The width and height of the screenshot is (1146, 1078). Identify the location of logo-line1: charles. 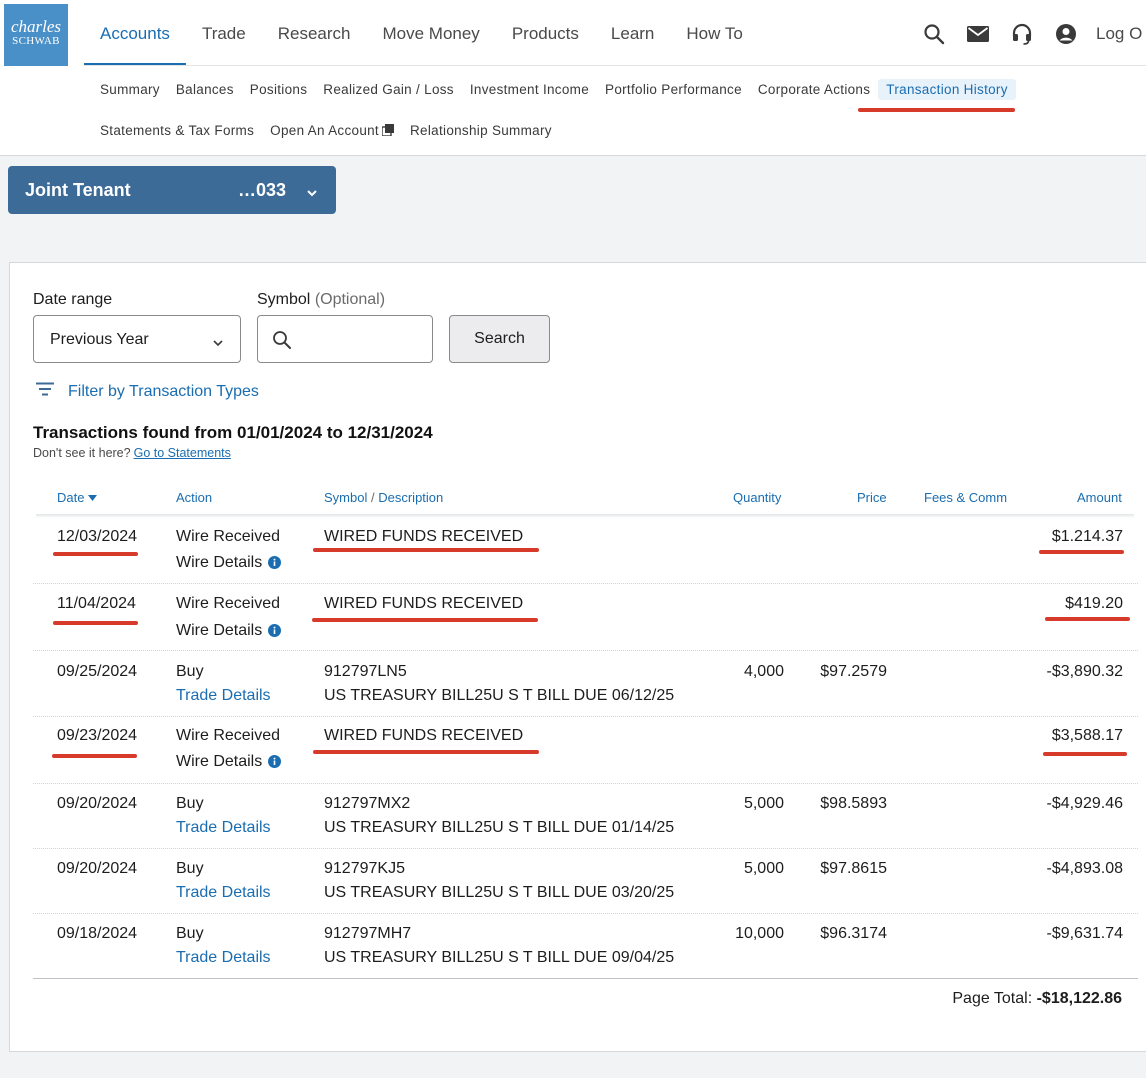
(36, 26).